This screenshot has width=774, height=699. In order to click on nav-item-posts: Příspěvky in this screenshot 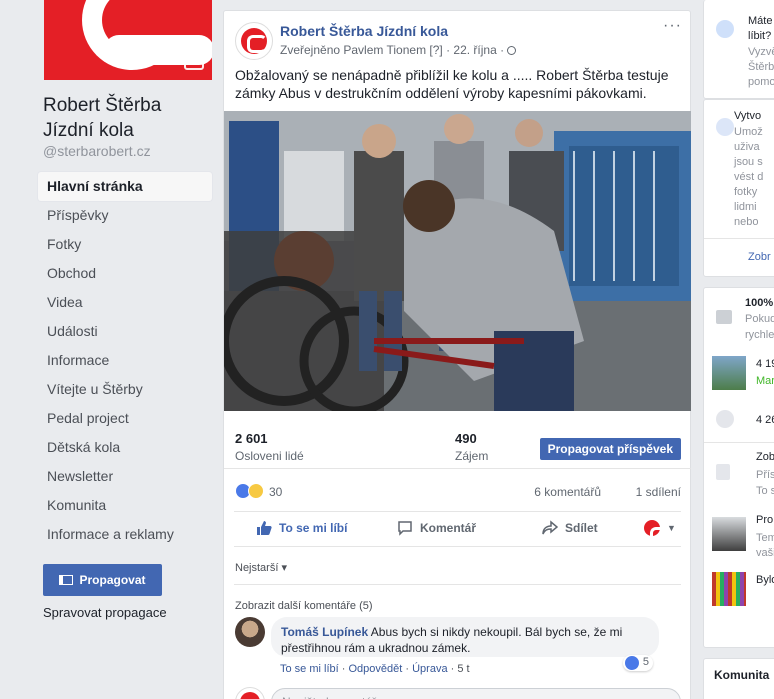, I will do `click(125, 215)`.